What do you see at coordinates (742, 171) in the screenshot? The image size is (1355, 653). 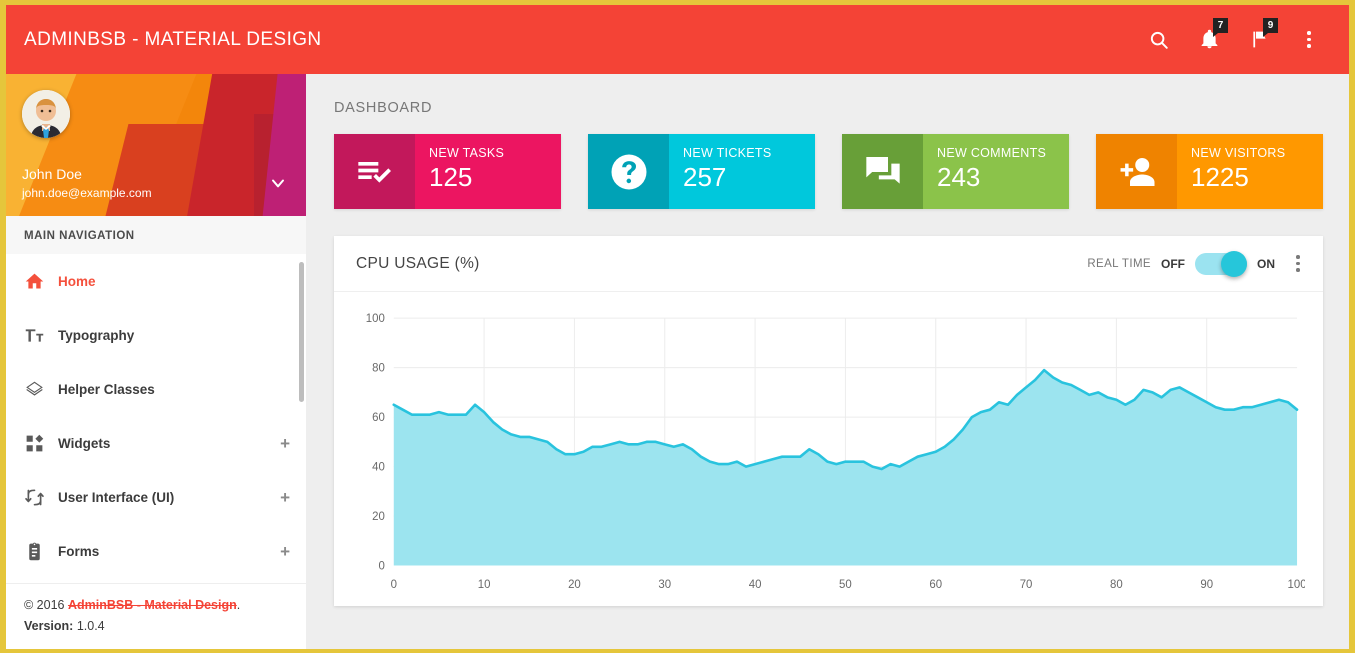 I see `info-card-body: NEW TICKETS 257` at bounding box center [742, 171].